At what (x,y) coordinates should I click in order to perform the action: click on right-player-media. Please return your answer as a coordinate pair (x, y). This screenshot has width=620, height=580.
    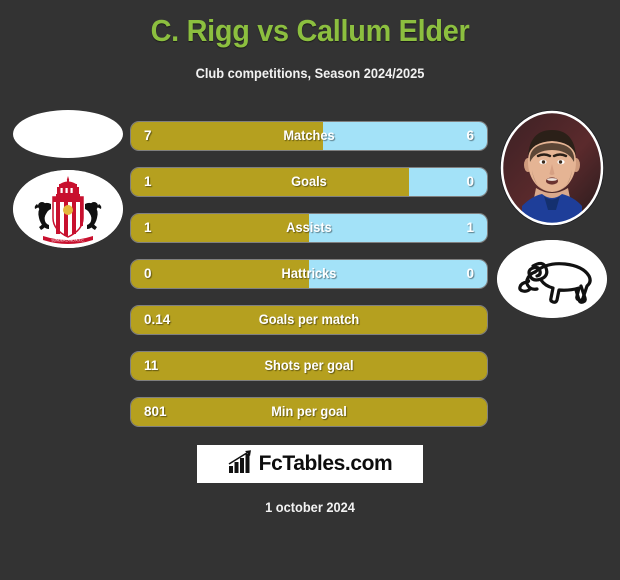
    Looking at the image, I should click on (552, 220).